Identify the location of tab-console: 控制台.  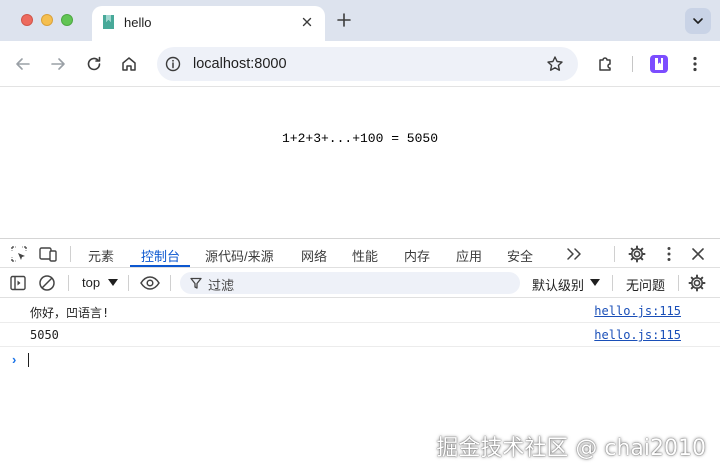
(160, 255).